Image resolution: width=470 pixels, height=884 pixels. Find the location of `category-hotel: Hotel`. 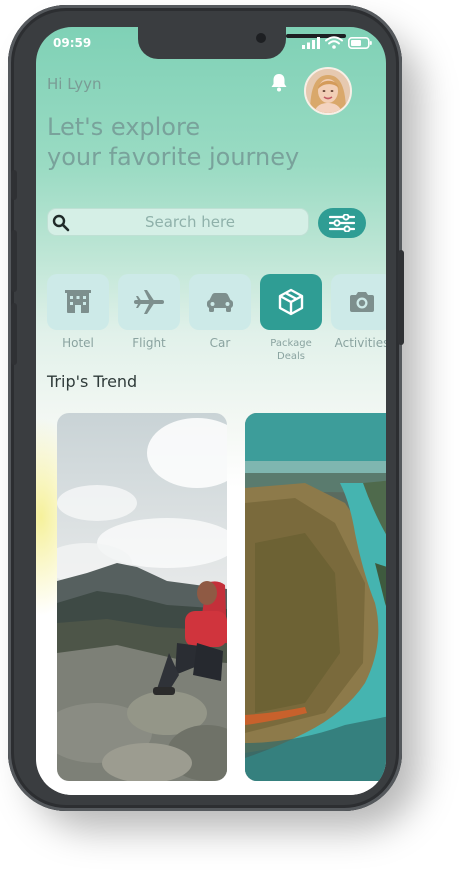

category-hotel: Hotel is located at coordinates (78, 312).